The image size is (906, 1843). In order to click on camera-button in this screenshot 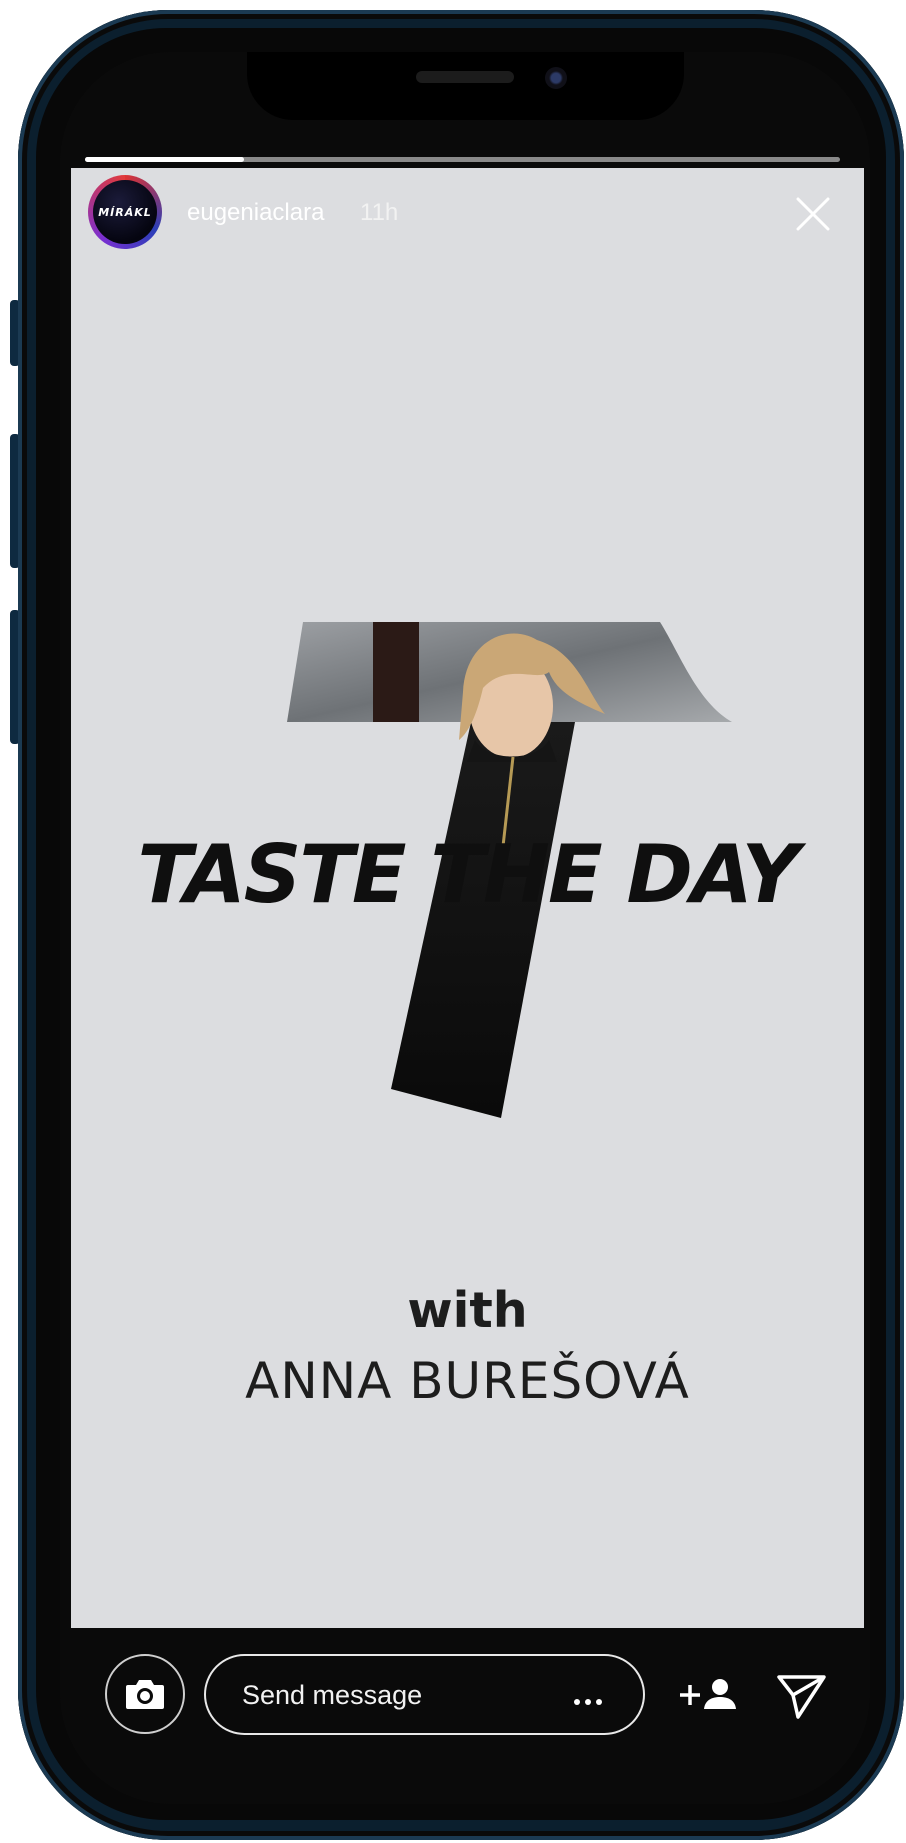, I will do `click(145, 1694)`.